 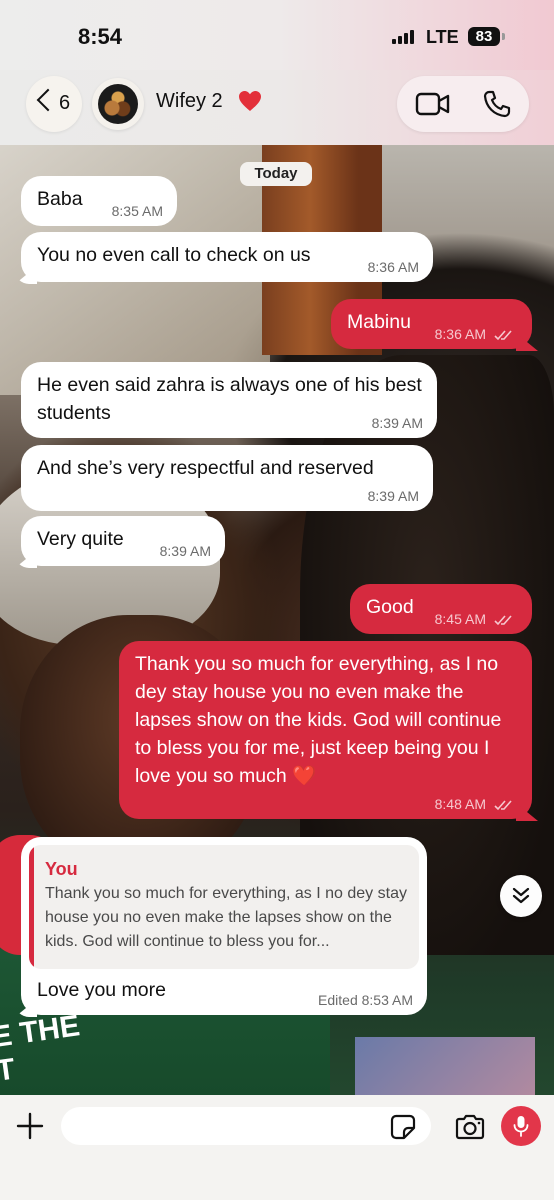 I want to click on status-bar: 8:54 LTE 83, so click(x=277, y=35).